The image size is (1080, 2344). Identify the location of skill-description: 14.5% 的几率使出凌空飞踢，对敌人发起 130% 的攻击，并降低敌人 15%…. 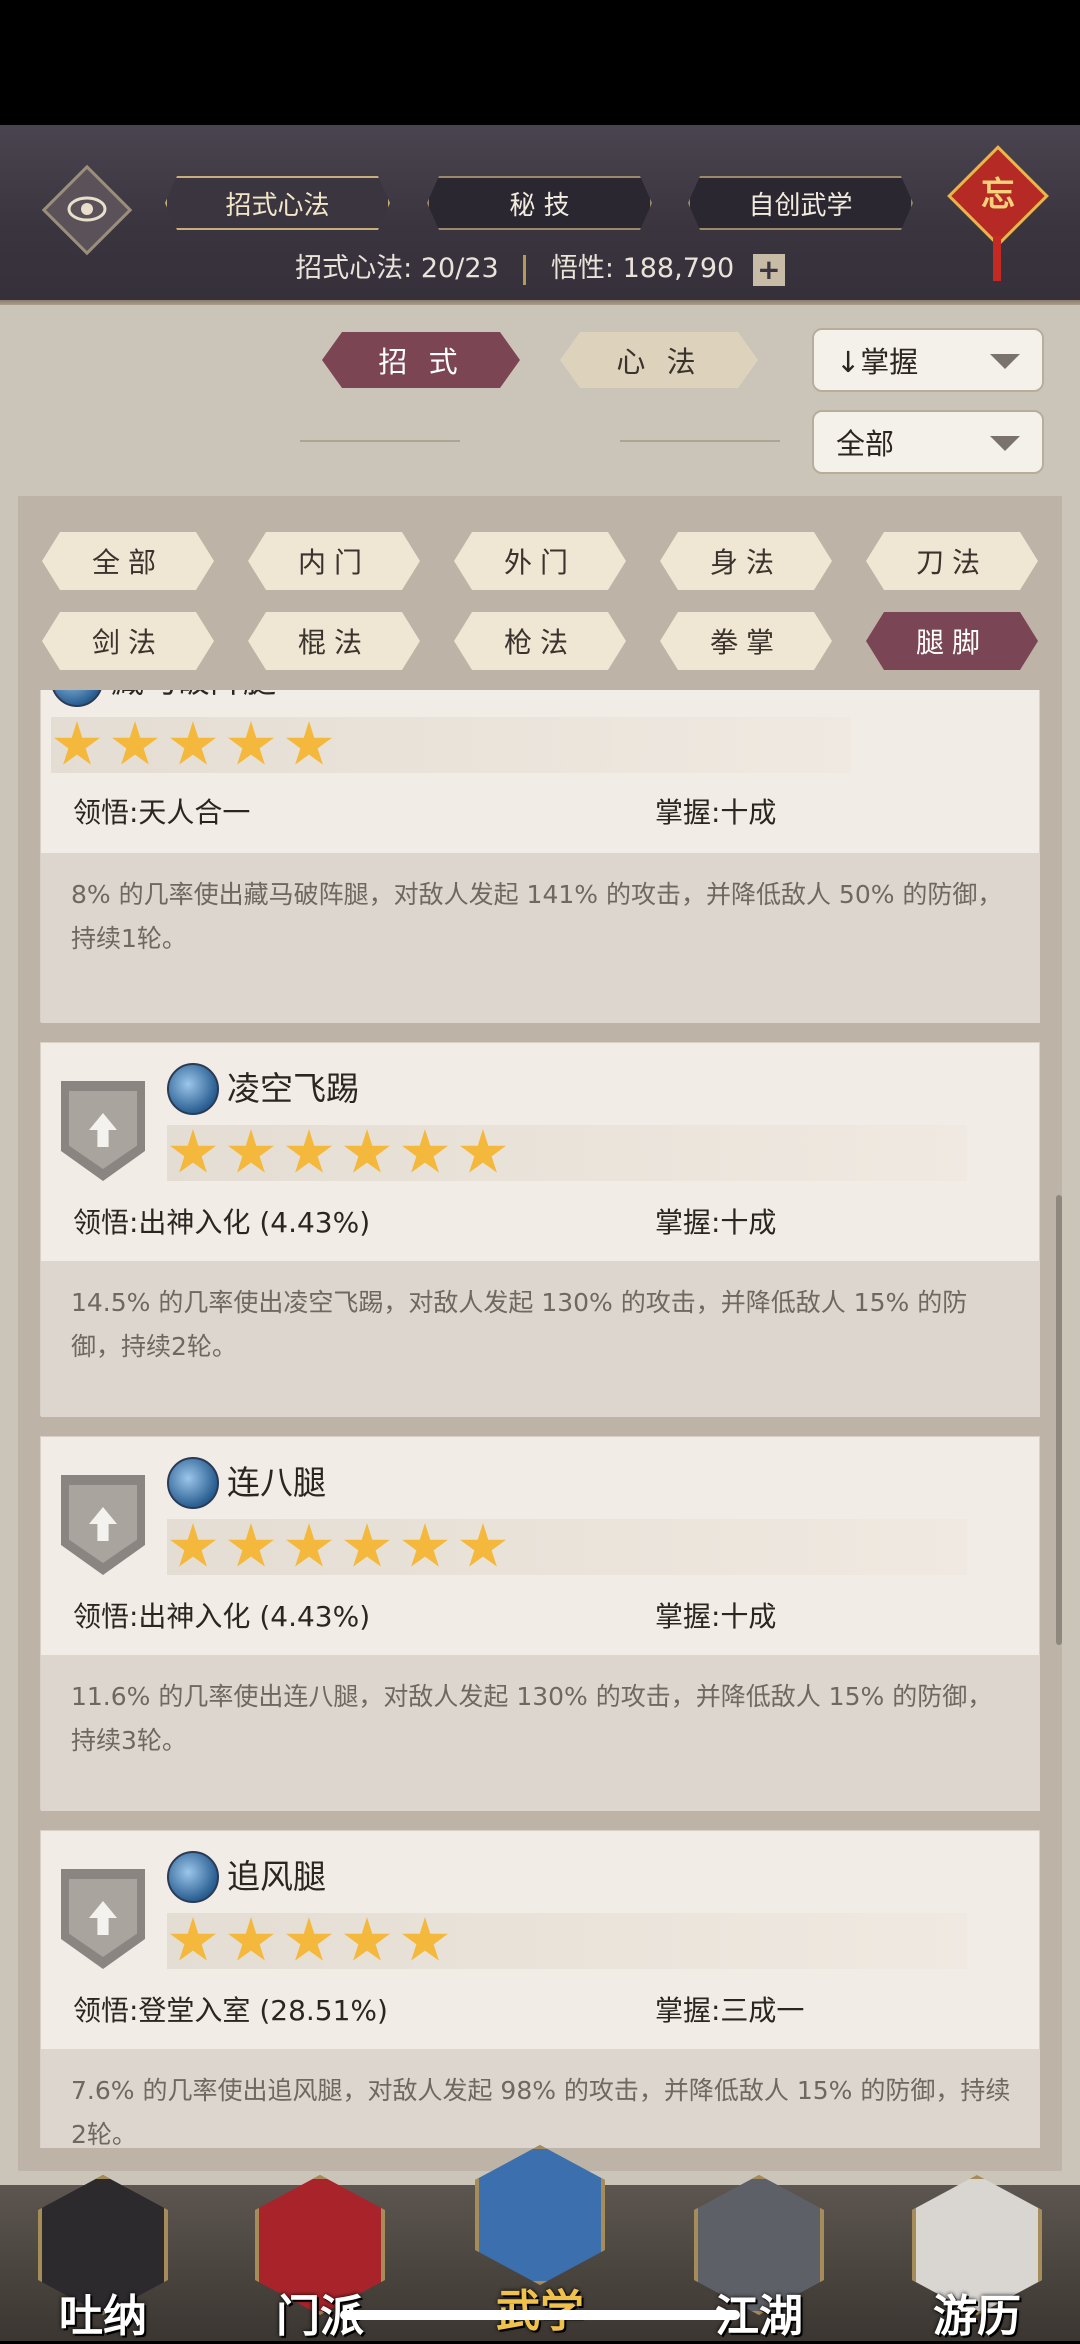
(540, 1339).